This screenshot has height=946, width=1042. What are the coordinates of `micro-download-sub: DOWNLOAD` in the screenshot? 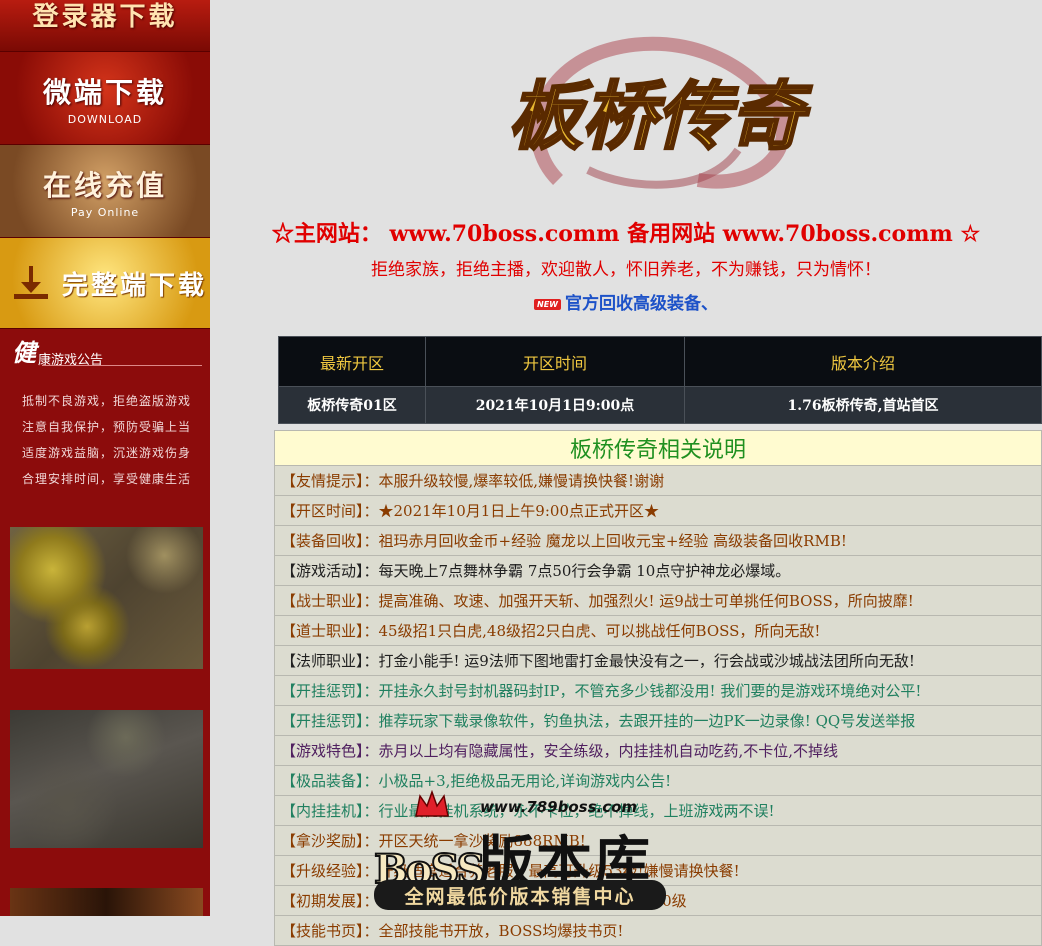 It's located at (105, 119).